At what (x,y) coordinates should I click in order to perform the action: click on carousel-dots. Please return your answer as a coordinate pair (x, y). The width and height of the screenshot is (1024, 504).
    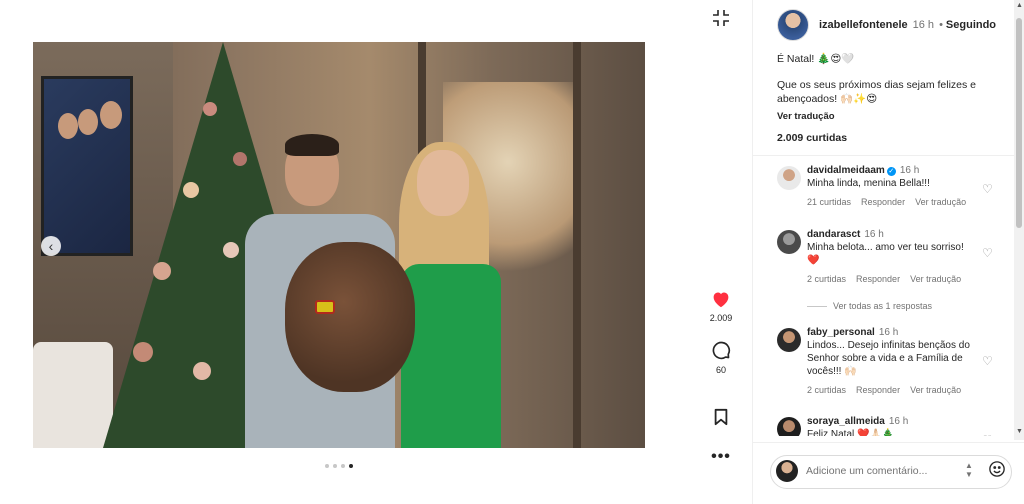
    Looking at the image, I should click on (339, 466).